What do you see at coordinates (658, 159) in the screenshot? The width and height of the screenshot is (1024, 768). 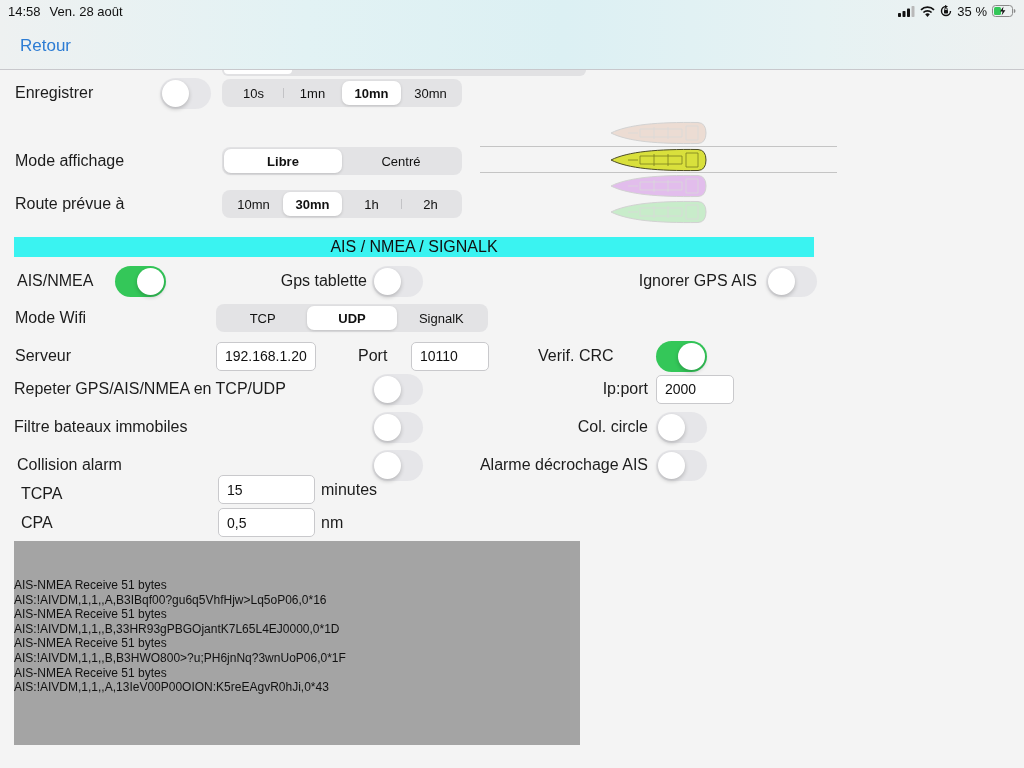 I see `boat-icon` at bounding box center [658, 159].